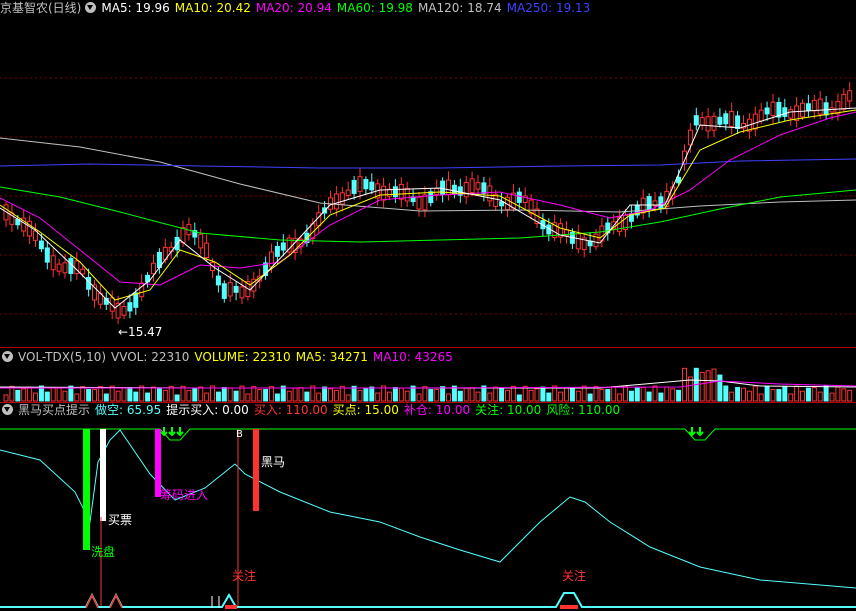  I want to click on tishi-value: 提示买入: 0.00, so click(207, 410).